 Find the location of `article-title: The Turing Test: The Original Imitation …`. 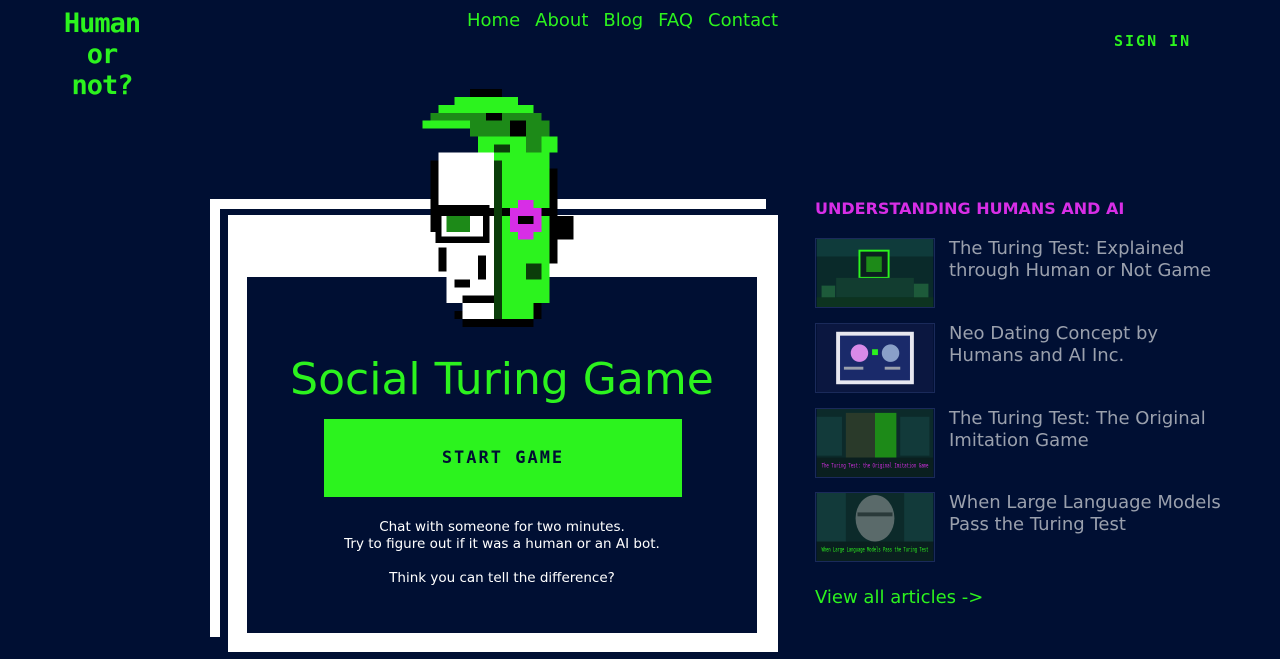

article-title: The Turing Test: The Original Imitation … is located at coordinates (1077, 429).